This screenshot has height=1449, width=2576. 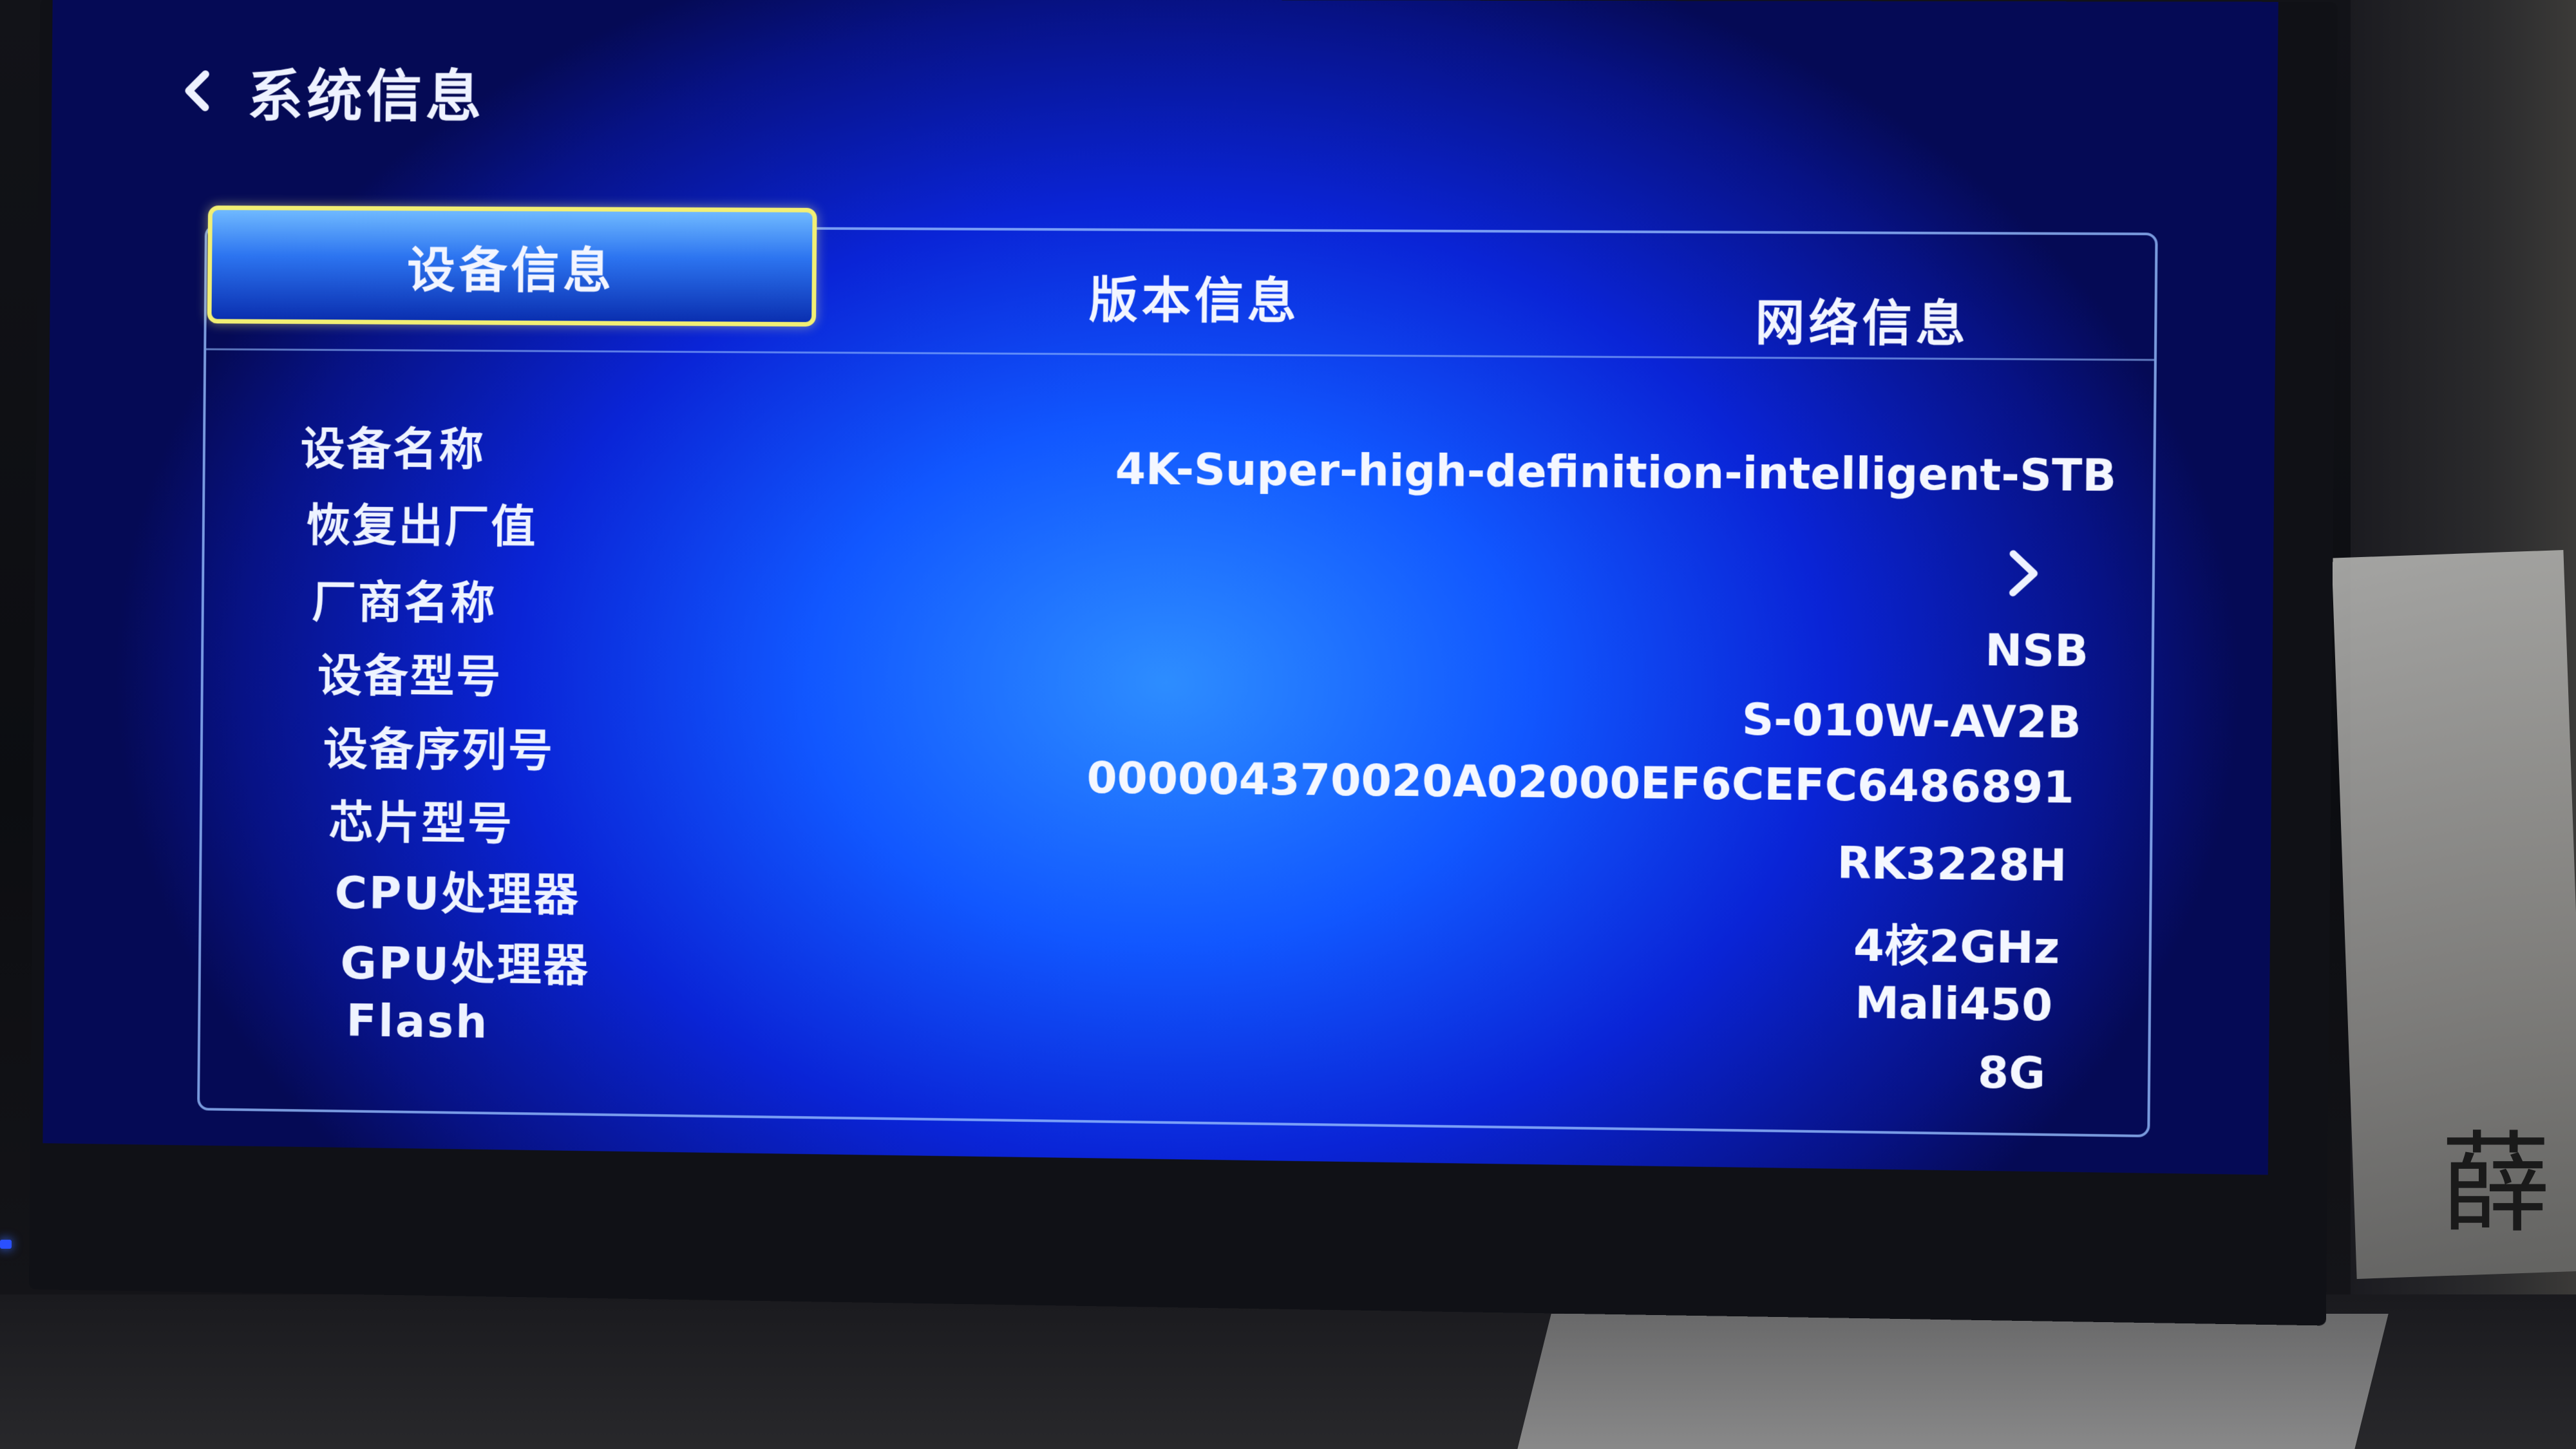 What do you see at coordinates (439, 750) in the screenshot?
I see `row-label-serial: 设备序列号` at bounding box center [439, 750].